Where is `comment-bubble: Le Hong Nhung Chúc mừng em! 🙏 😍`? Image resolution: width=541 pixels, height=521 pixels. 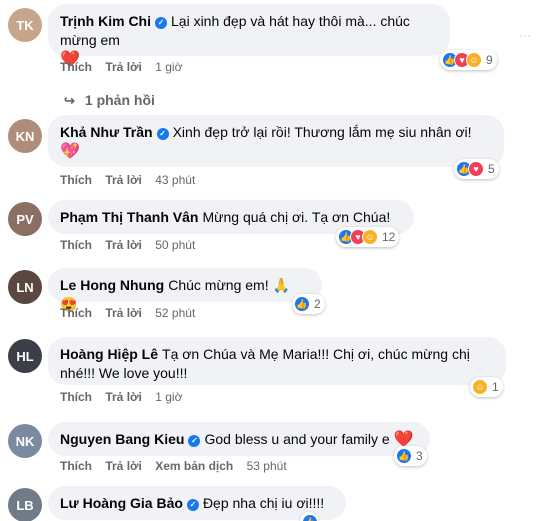
comment-bubble: Le Hong Nhung Chúc mừng em! 🙏 😍 is located at coordinates (185, 290).